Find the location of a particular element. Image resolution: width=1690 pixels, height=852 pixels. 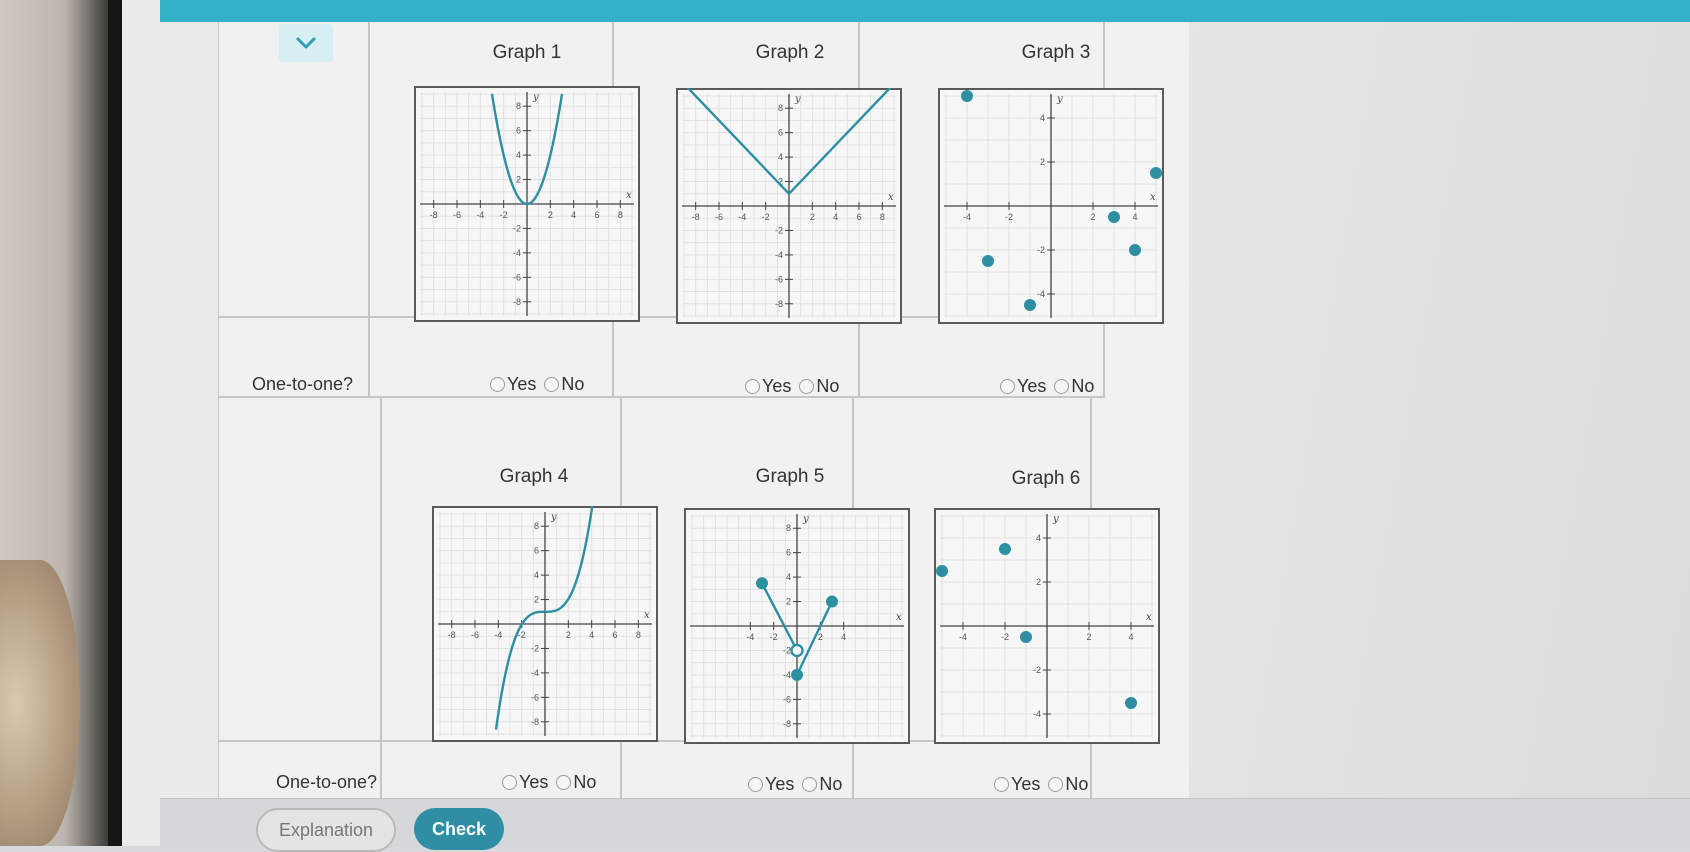

choices-graph-2: Yes No is located at coordinates (795, 386).